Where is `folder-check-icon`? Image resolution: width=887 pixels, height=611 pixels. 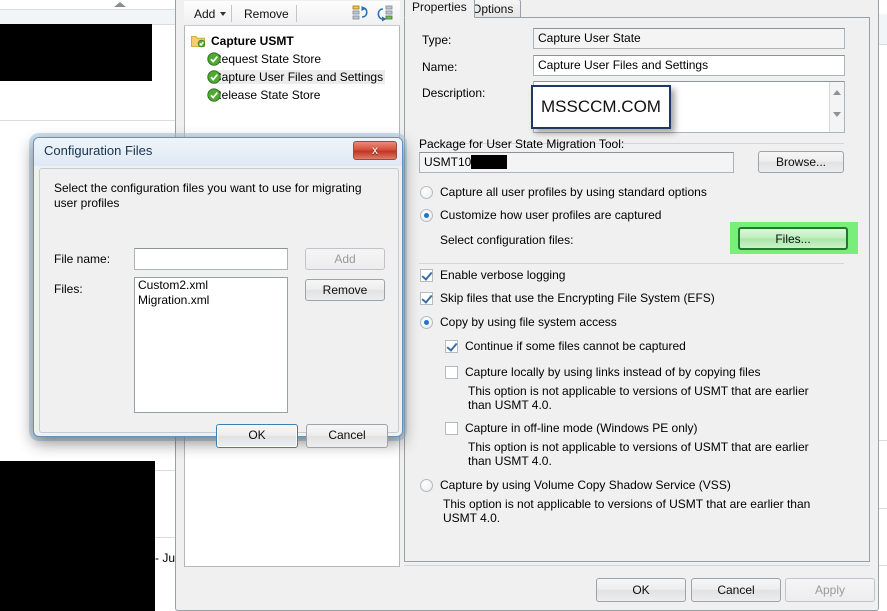
folder-check-icon is located at coordinates (198, 41).